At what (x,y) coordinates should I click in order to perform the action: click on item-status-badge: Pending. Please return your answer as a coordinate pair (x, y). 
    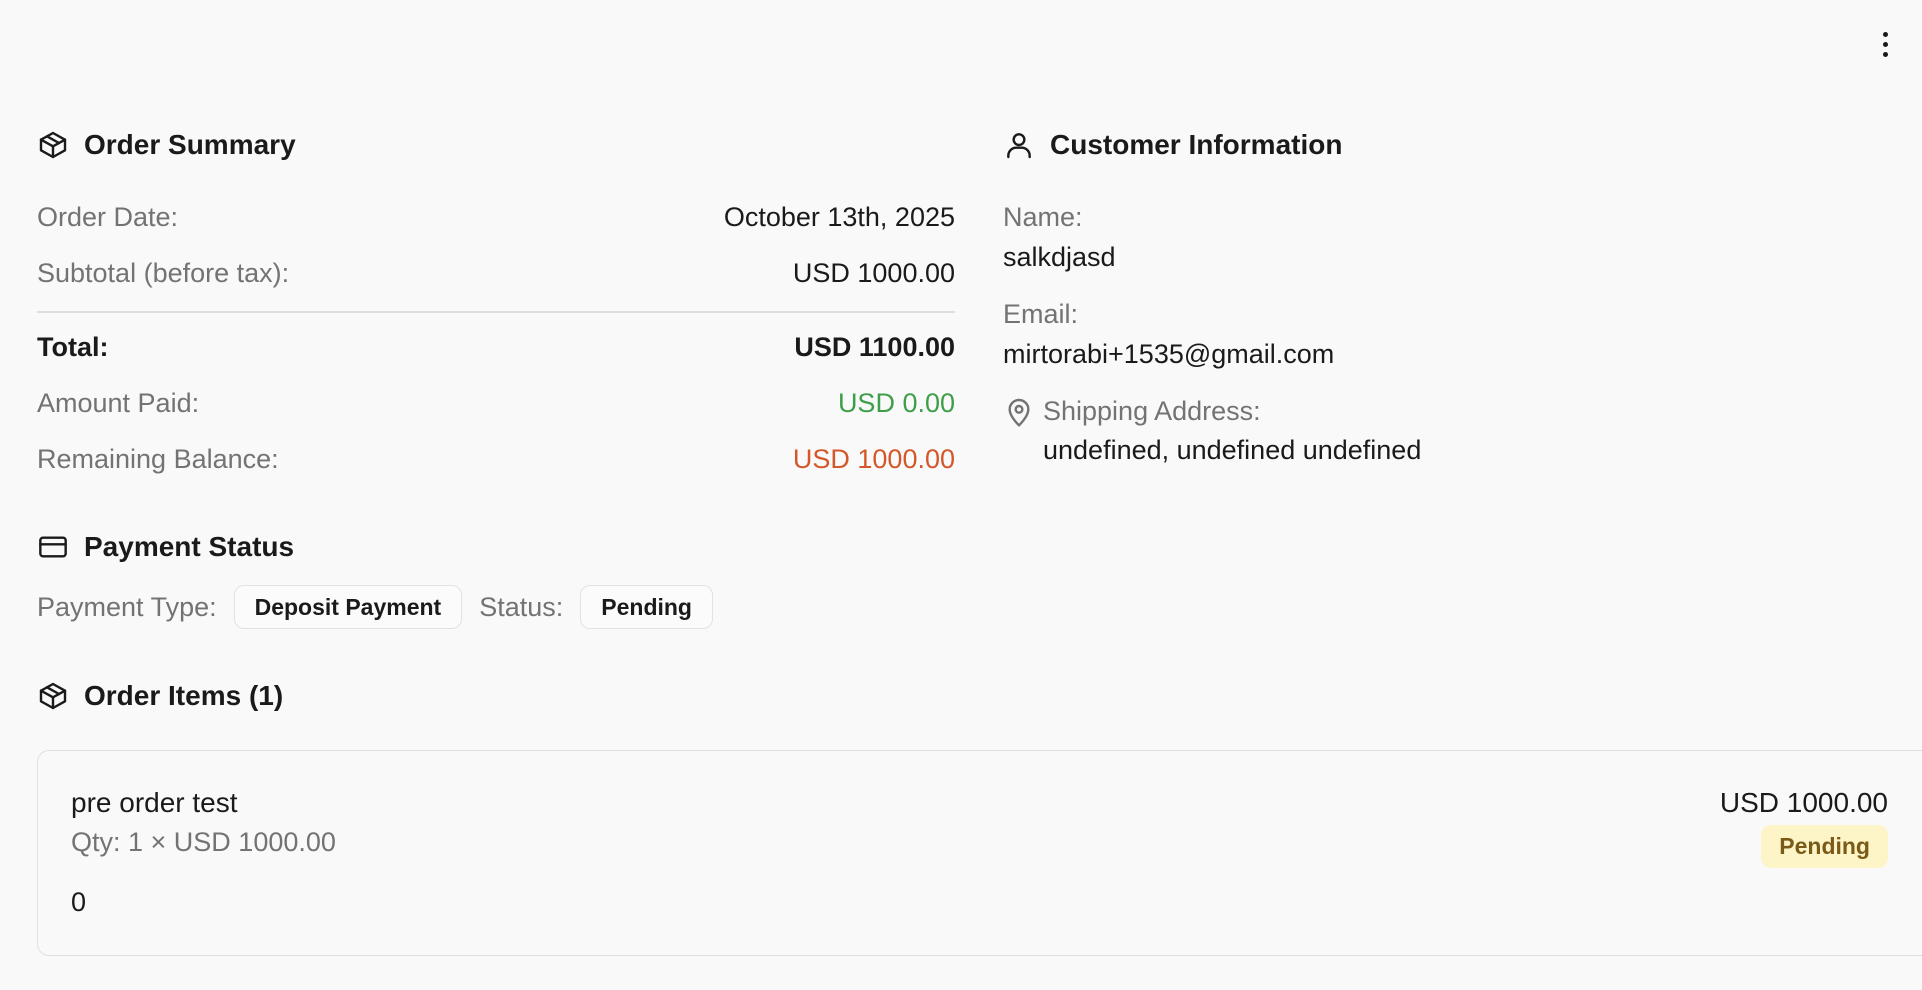
    Looking at the image, I should click on (1824, 846).